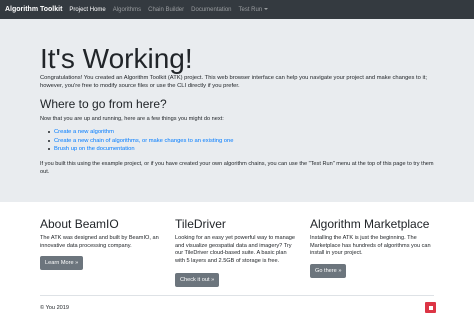  I want to click on page-title: It's Working!, so click(116, 58).